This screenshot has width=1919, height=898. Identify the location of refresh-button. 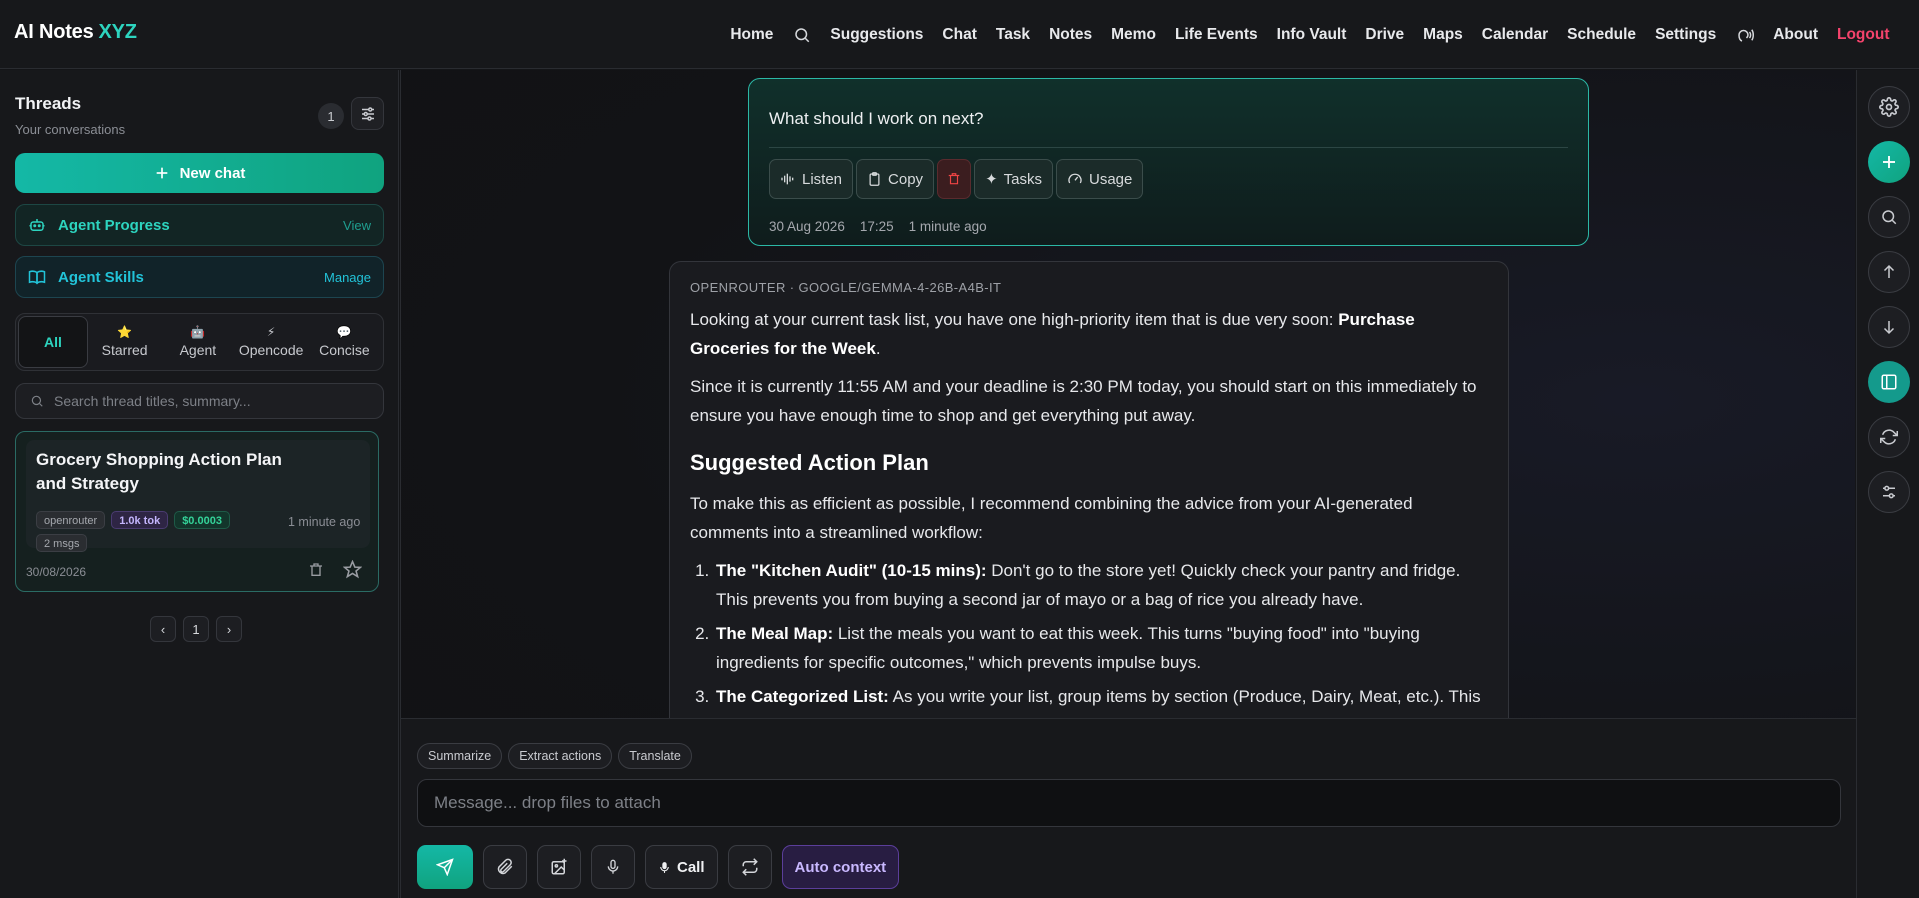
(1889, 437).